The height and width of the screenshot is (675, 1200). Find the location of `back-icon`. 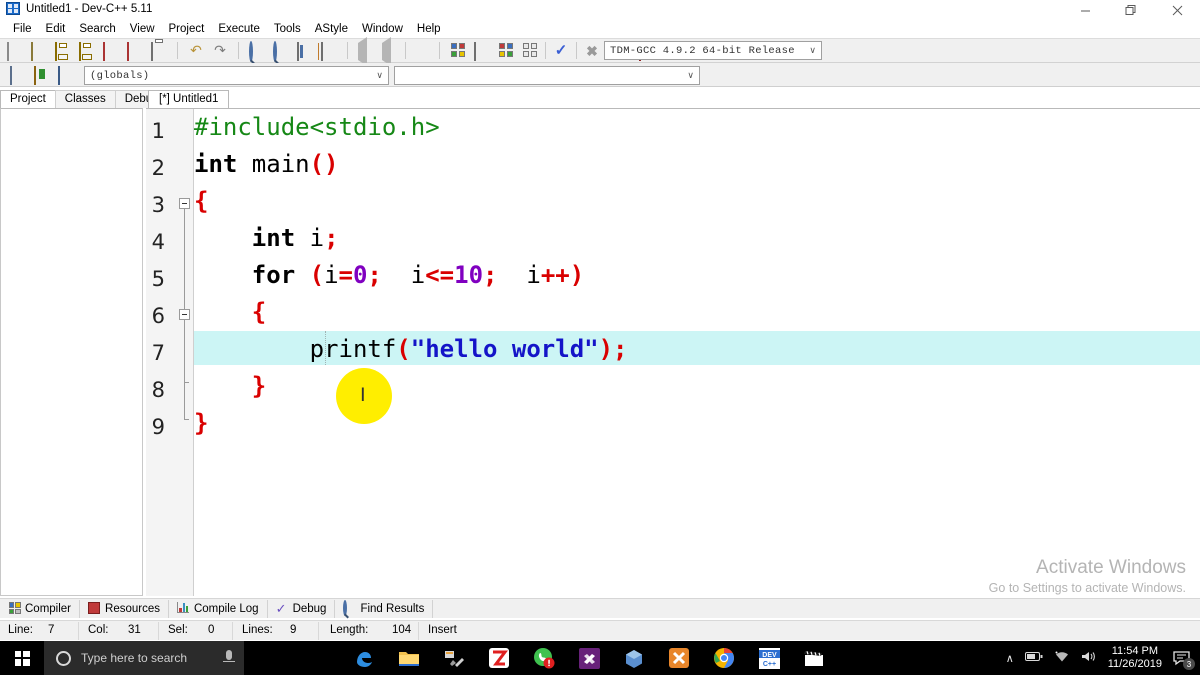

back-icon is located at coordinates (366, 51).